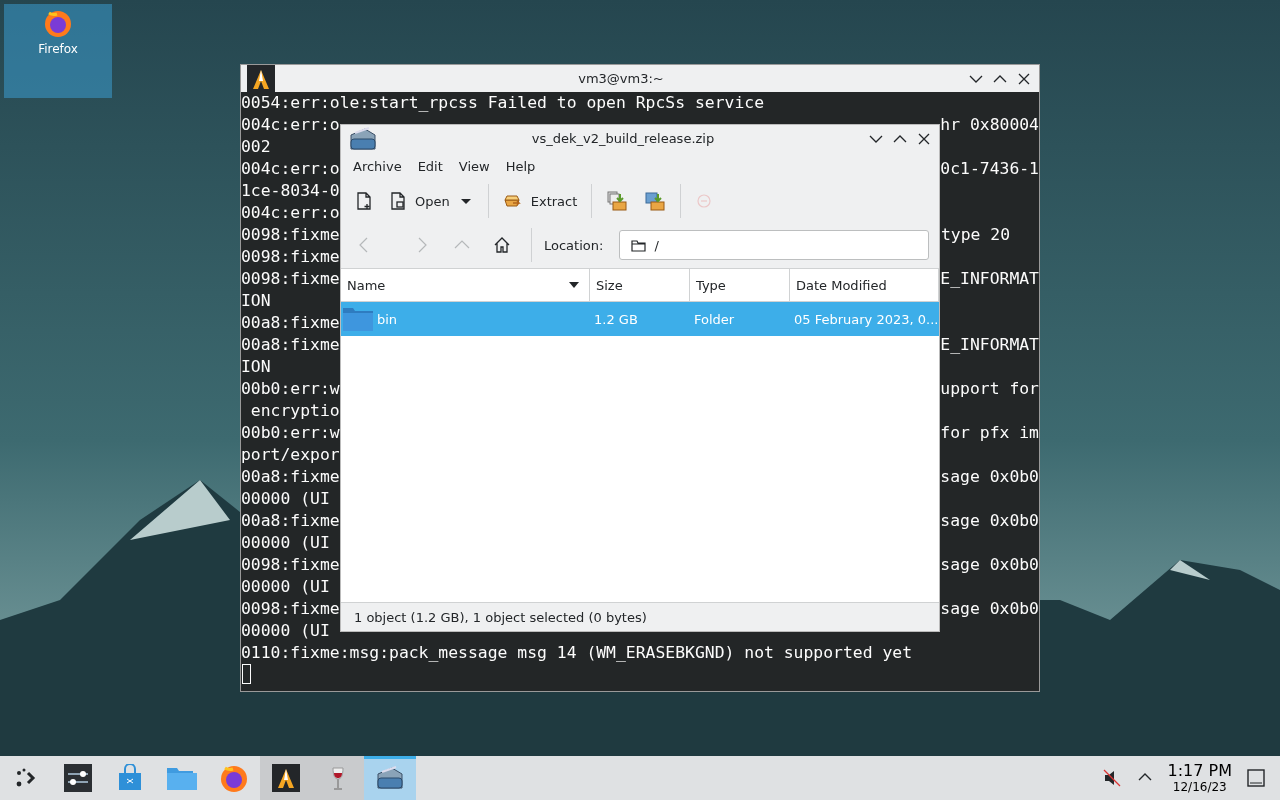  What do you see at coordinates (989, 125) in the screenshot?
I see `terminal-line: hr 0x80004` at bounding box center [989, 125].